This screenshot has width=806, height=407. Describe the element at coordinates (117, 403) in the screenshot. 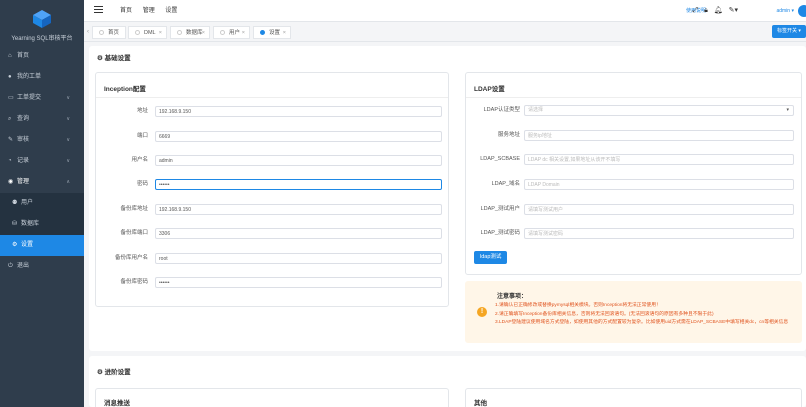

I see `message-push-title: 消息推送` at that location.